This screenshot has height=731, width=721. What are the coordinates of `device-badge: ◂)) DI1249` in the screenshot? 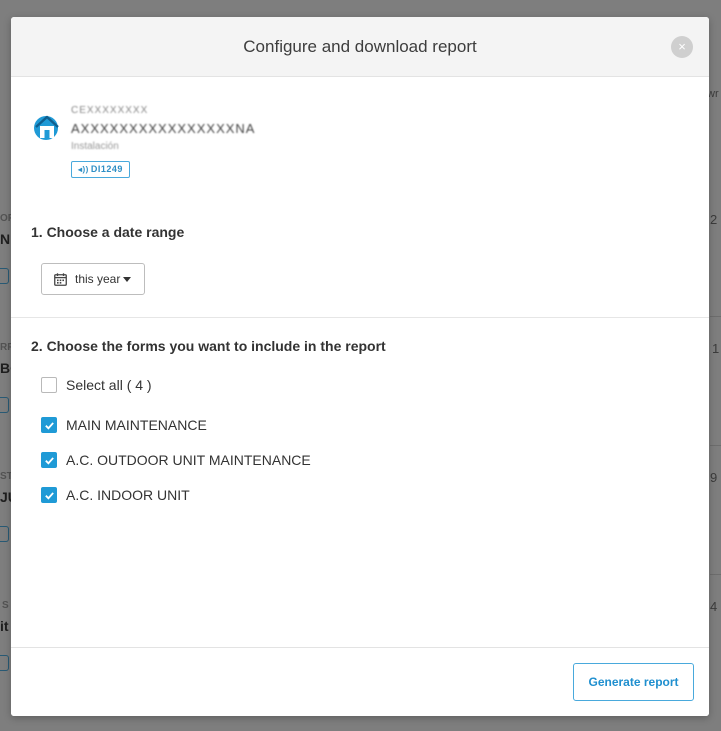 It's located at (100, 169).